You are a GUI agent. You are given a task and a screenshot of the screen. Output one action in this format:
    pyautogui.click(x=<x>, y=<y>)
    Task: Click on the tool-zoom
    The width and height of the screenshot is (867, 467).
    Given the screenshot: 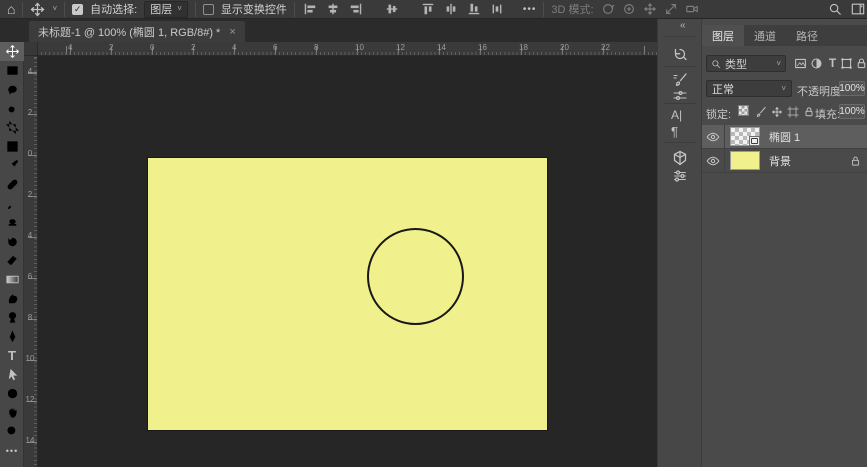 What is the action you would take?
    pyautogui.click(x=12, y=431)
    